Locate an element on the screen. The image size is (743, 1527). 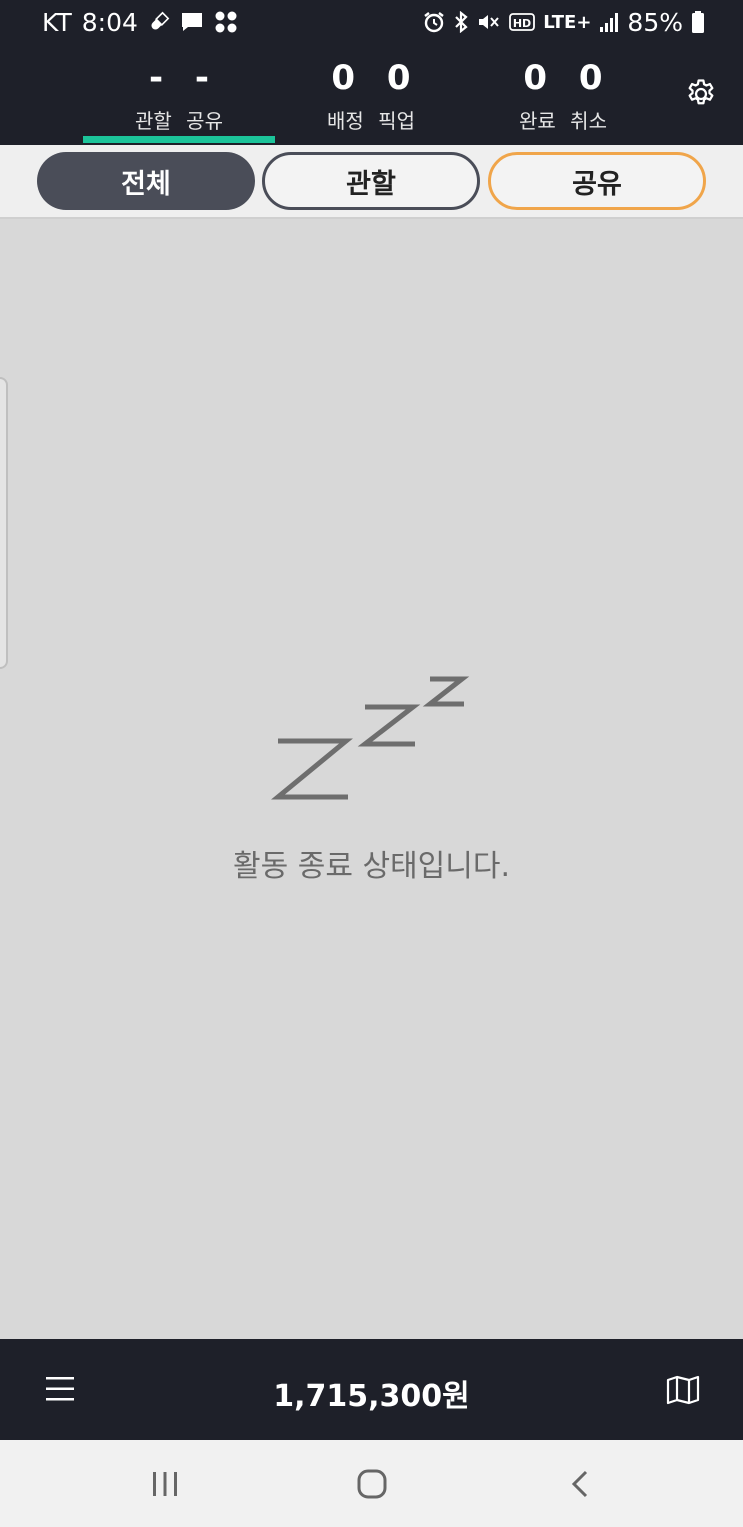
filter-share-button: 공유 is located at coordinates (597, 181).